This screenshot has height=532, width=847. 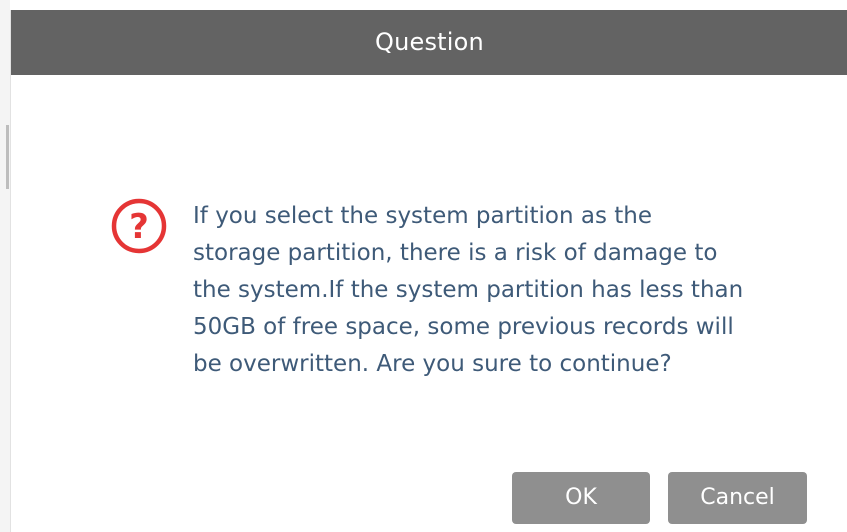 What do you see at coordinates (7, 157) in the screenshot?
I see `background-window-divider` at bounding box center [7, 157].